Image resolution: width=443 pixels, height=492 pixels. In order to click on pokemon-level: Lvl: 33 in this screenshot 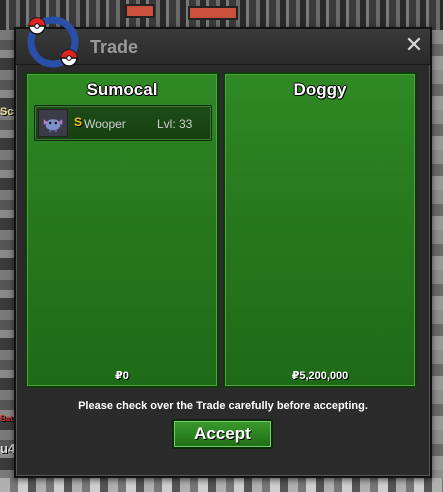, I will do `click(175, 124)`.